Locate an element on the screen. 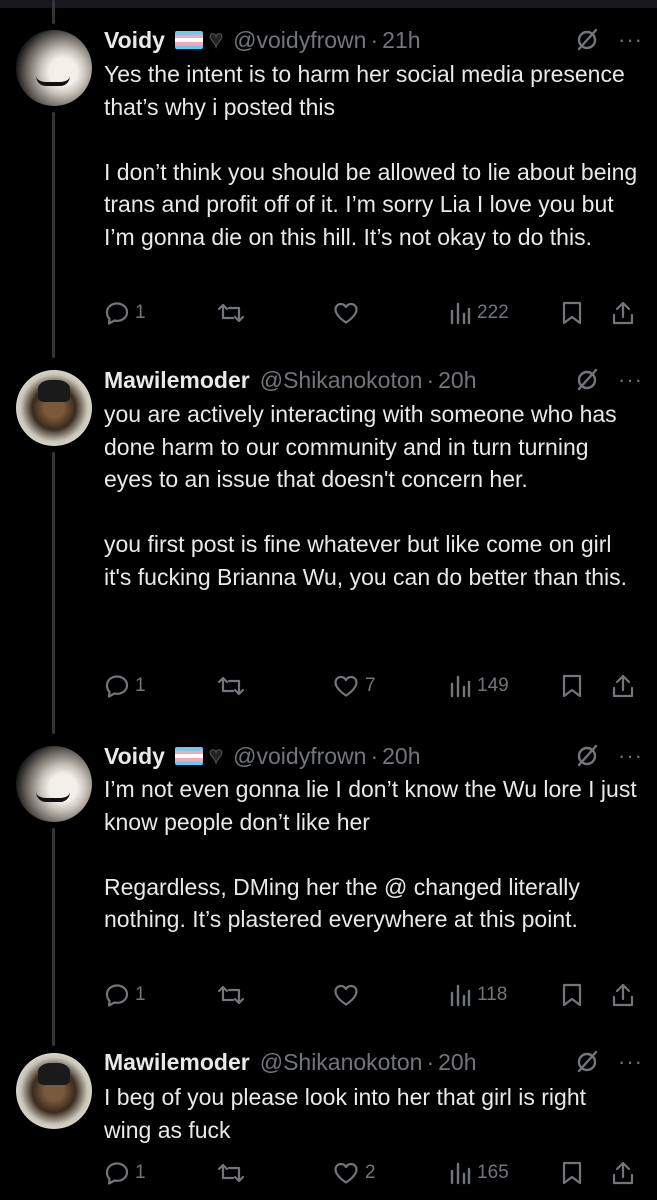 This screenshot has height=1200, width=657. views-button: 165 is located at coordinates (478, 1173).